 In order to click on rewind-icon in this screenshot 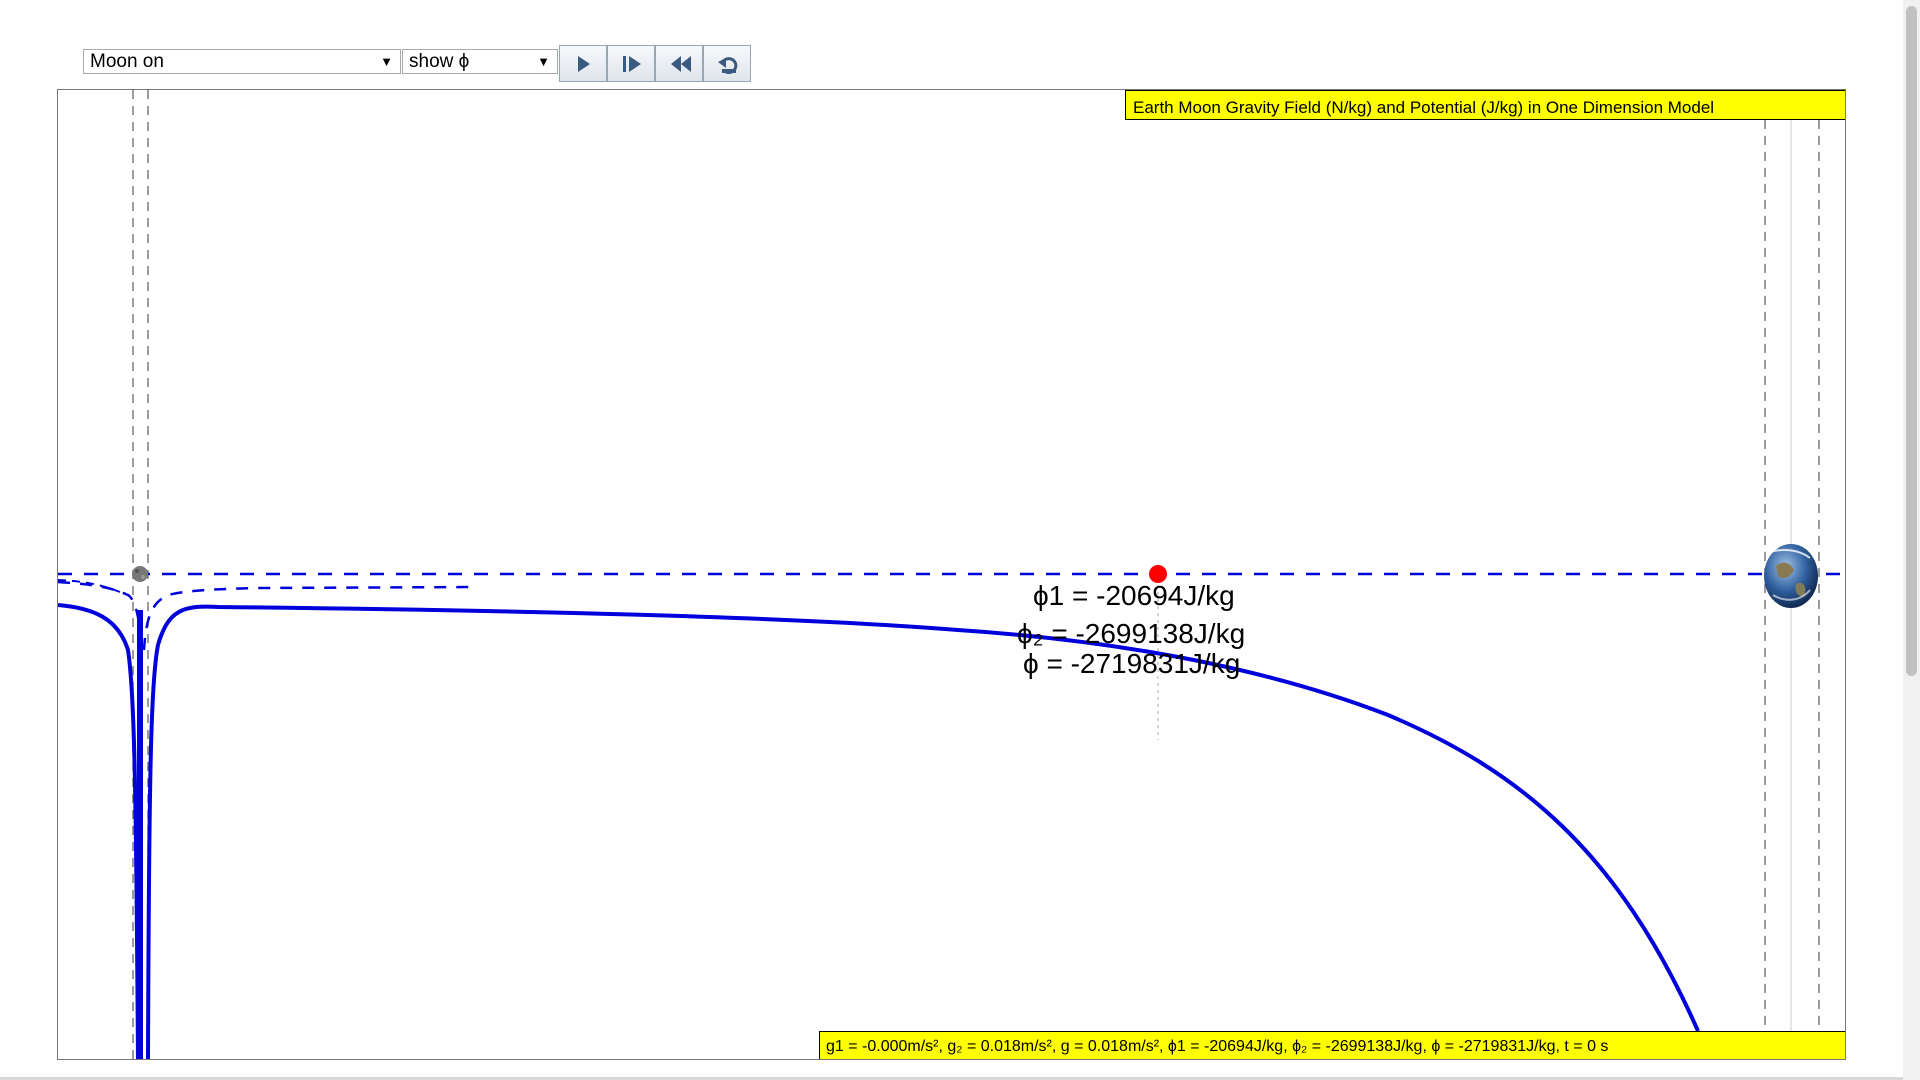, I will do `click(681, 64)`.